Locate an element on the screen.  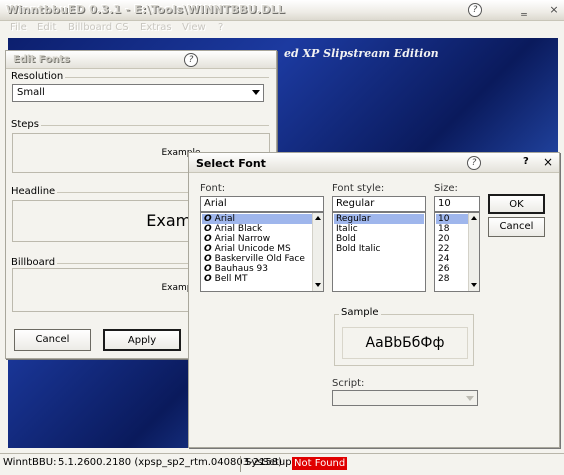
size-label: Size: is located at coordinates (446, 188).